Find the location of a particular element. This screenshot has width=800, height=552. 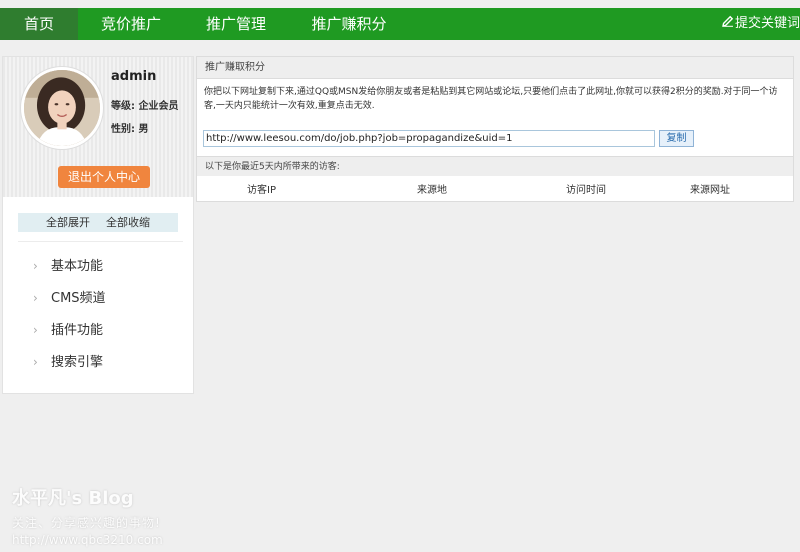

watermark-title: 水平凡's Blog is located at coordinates (73, 498).